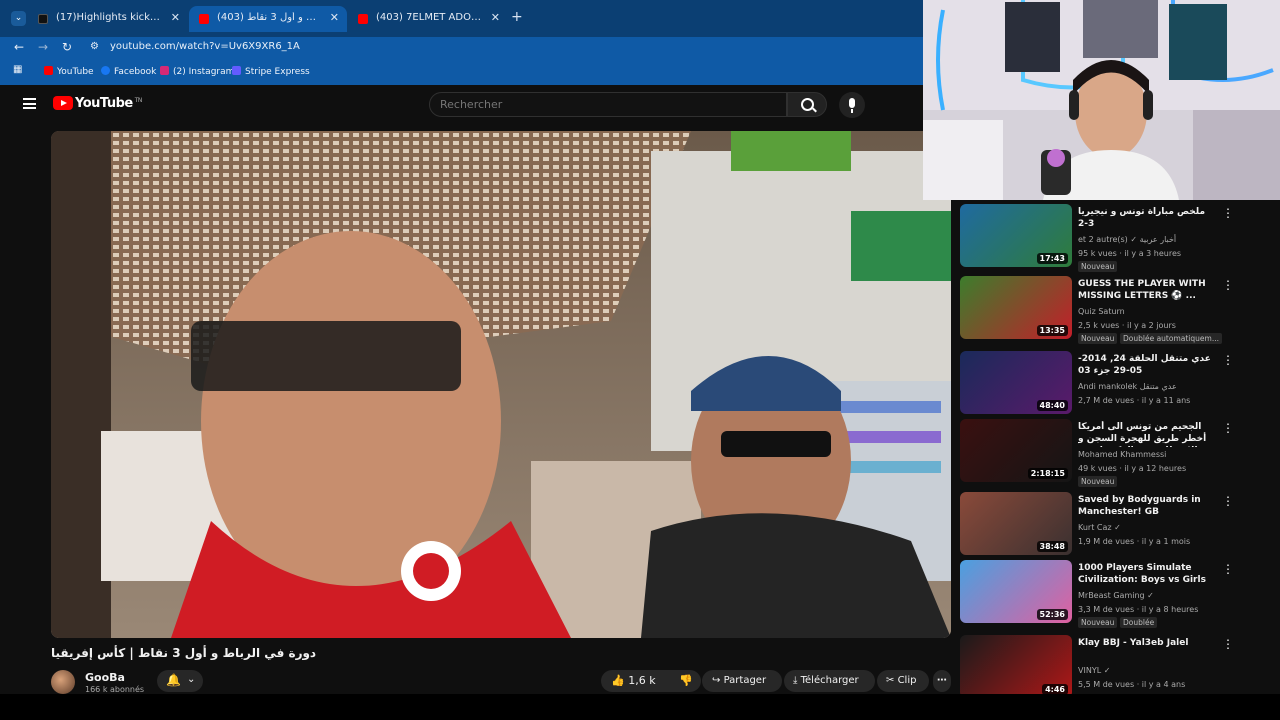 This screenshot has height=720, width=1280. What do you see at coordinates (942, 681) in the screenshot?
I see `more-actions-button: ⋯` at bounding box center [942, 681].